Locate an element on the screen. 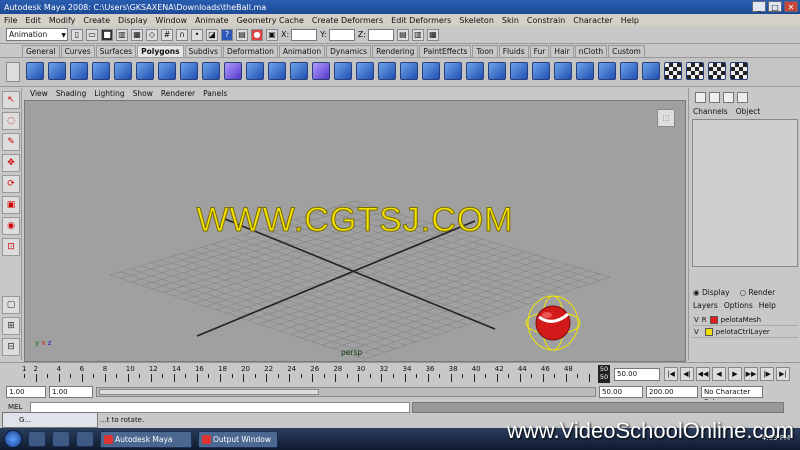  snap-grid-icon: # is located at coordinates (167, 34).